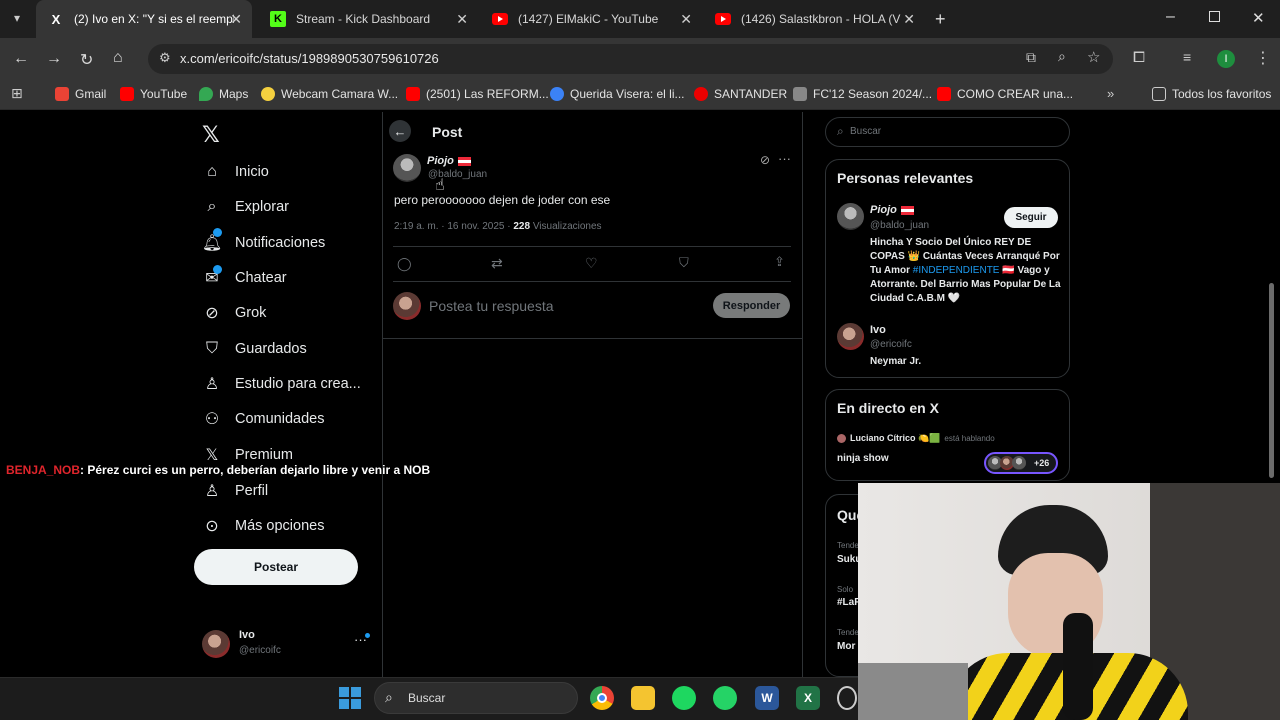 This screenshot has height=720, width=1280. What do you see at coordinates (56, 19) in the screenshot?
I see `x-favicon-icon: X` at bounding box center [56, 19].